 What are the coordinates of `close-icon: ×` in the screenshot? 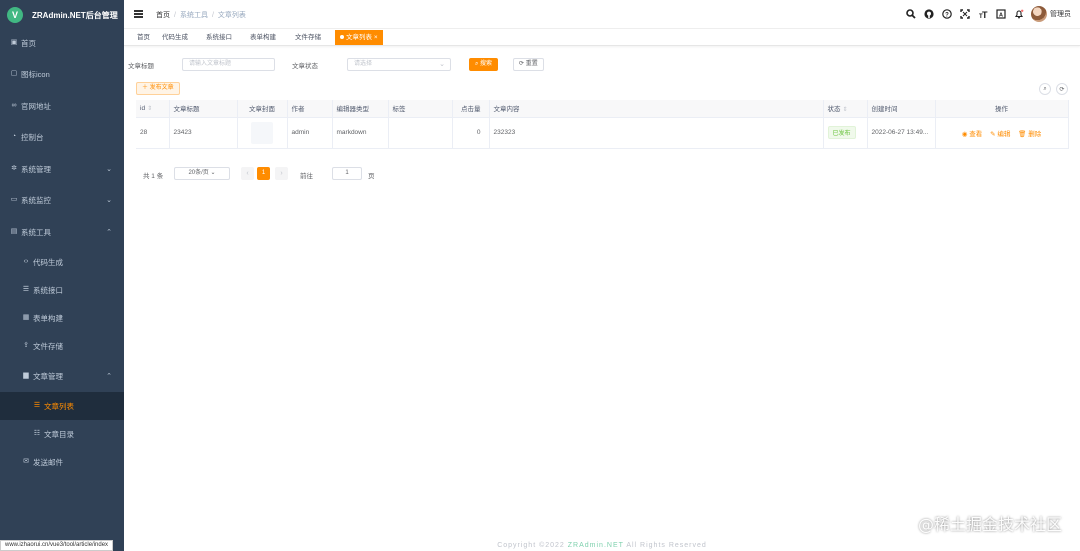 It's located at (376, 37).